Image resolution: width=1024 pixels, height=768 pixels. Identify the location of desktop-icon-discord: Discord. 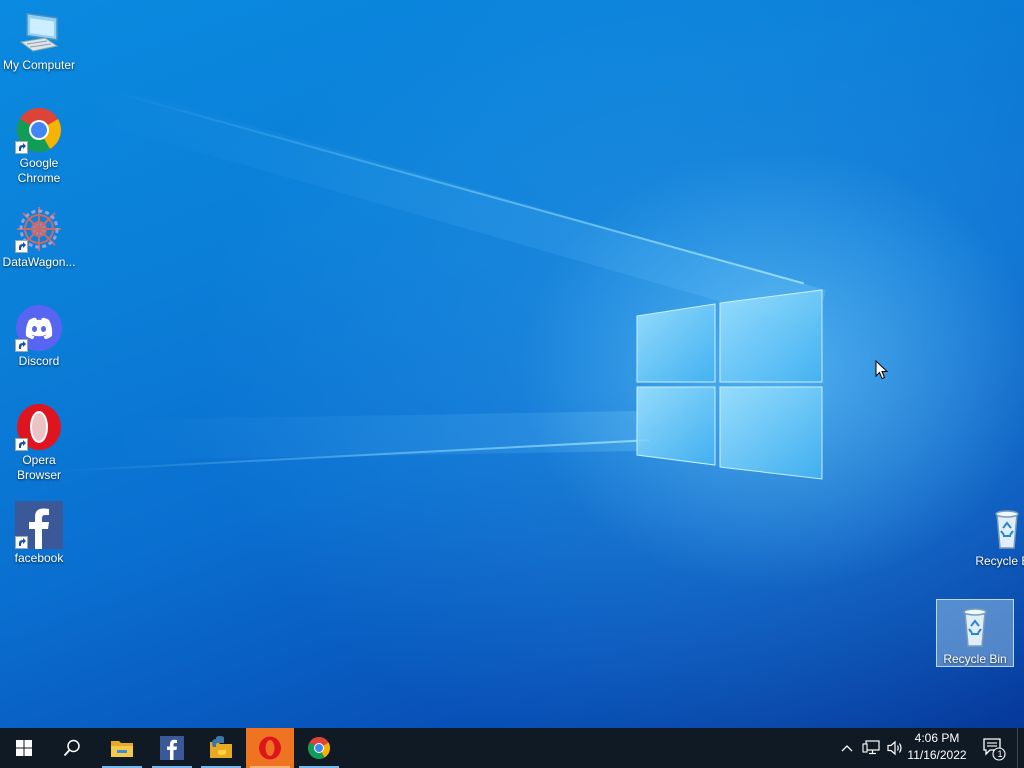
(39, 336).